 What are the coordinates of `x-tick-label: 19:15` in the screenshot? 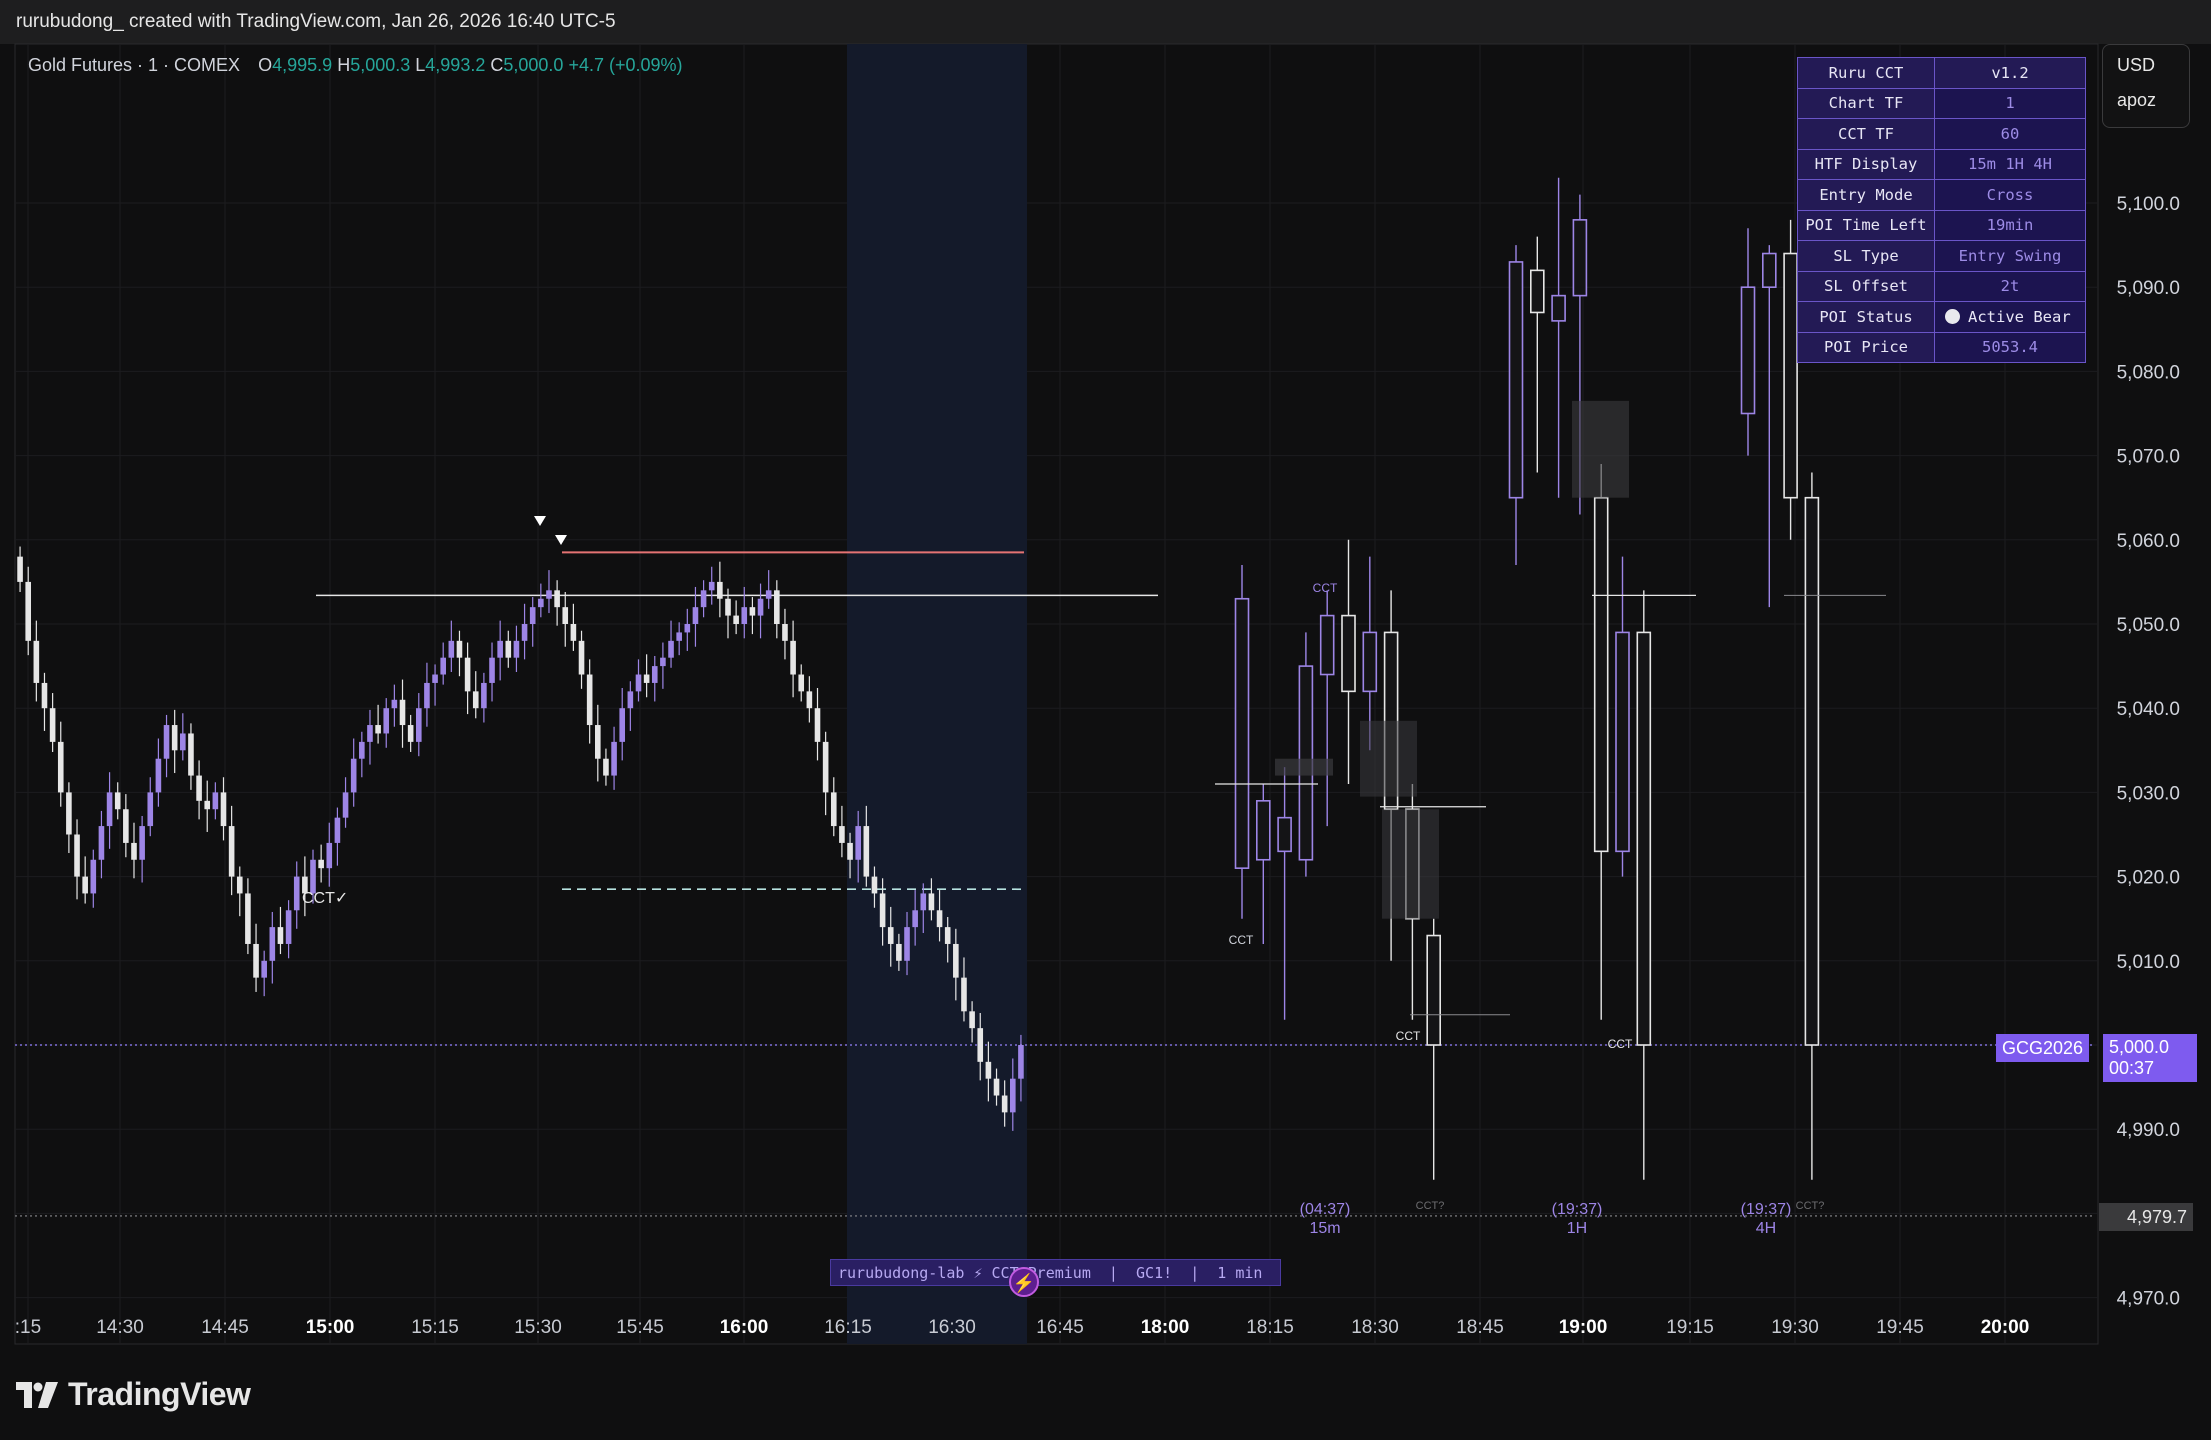 It's located at (1690, 1327).